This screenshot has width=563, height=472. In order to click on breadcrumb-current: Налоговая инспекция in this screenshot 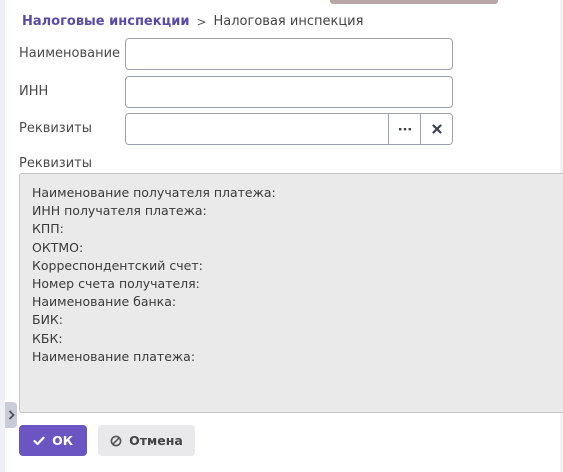, I will do `click(288, 21)`.